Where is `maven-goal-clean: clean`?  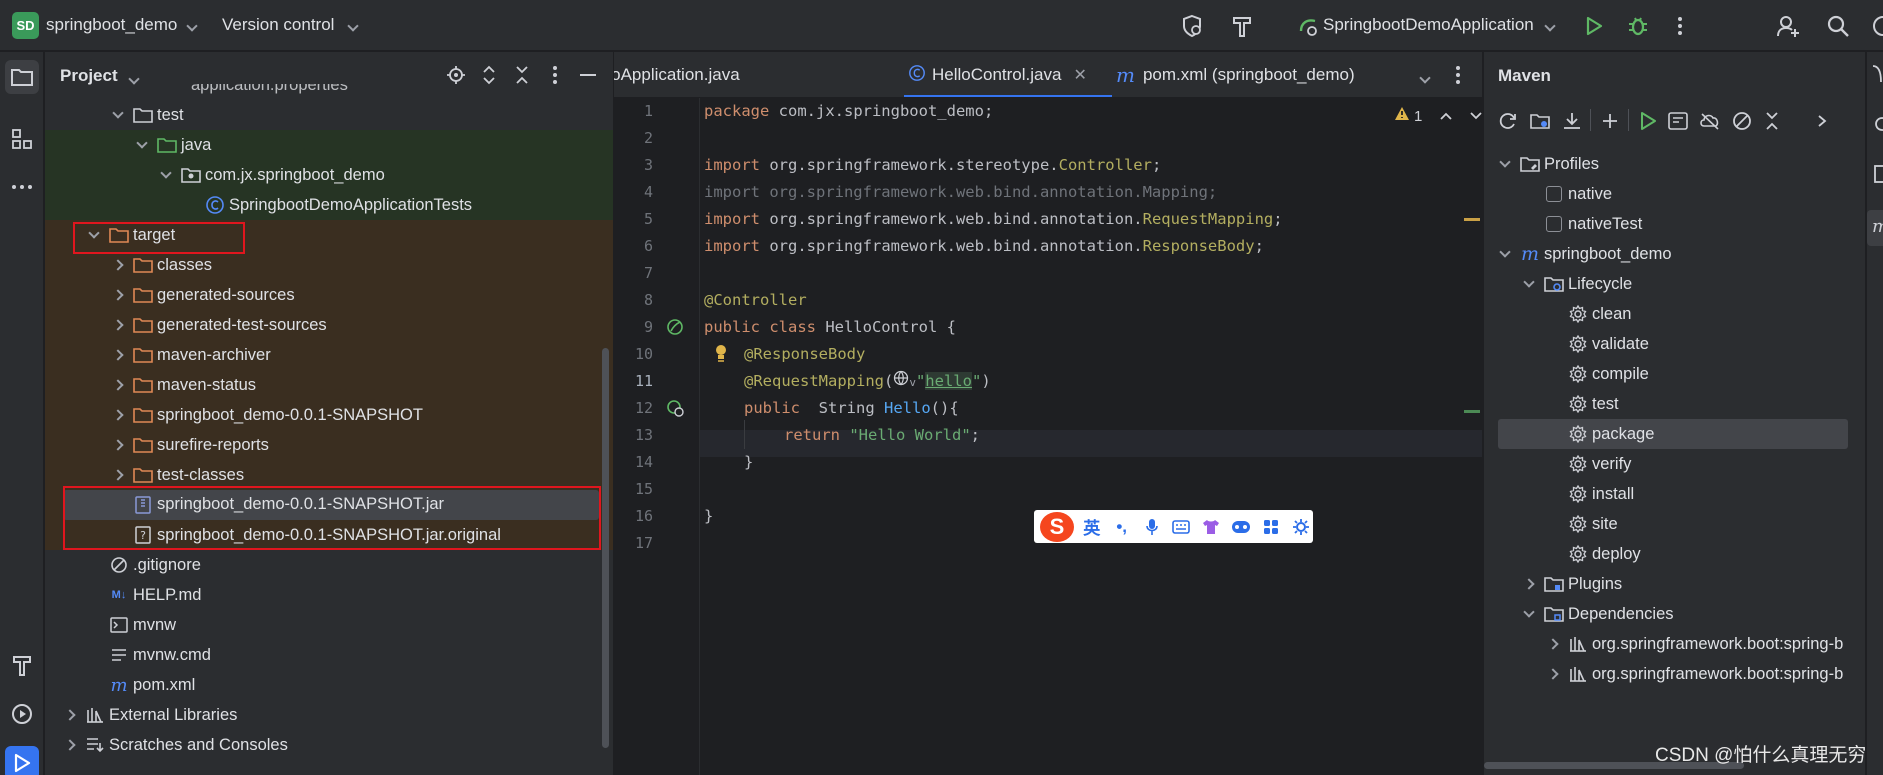 maven-goal-clean: clean is located at coordinates (1674, 314).